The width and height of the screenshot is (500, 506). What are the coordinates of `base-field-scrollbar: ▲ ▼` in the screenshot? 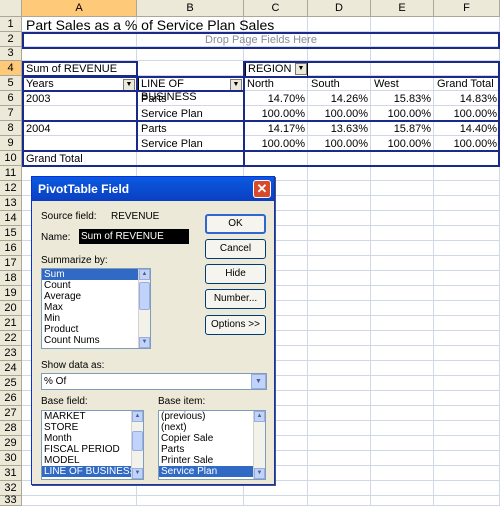 It's located at (137, 445).